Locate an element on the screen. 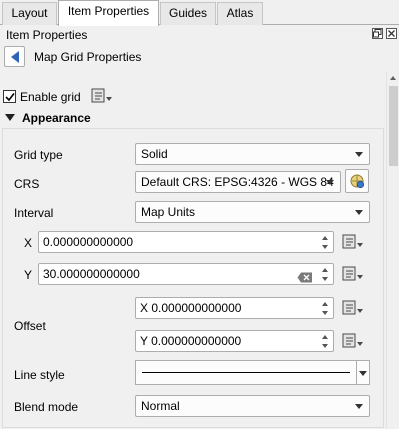 The image size is (399, 429). interval-units-value: Map Units is located at coordinates (168, 212).